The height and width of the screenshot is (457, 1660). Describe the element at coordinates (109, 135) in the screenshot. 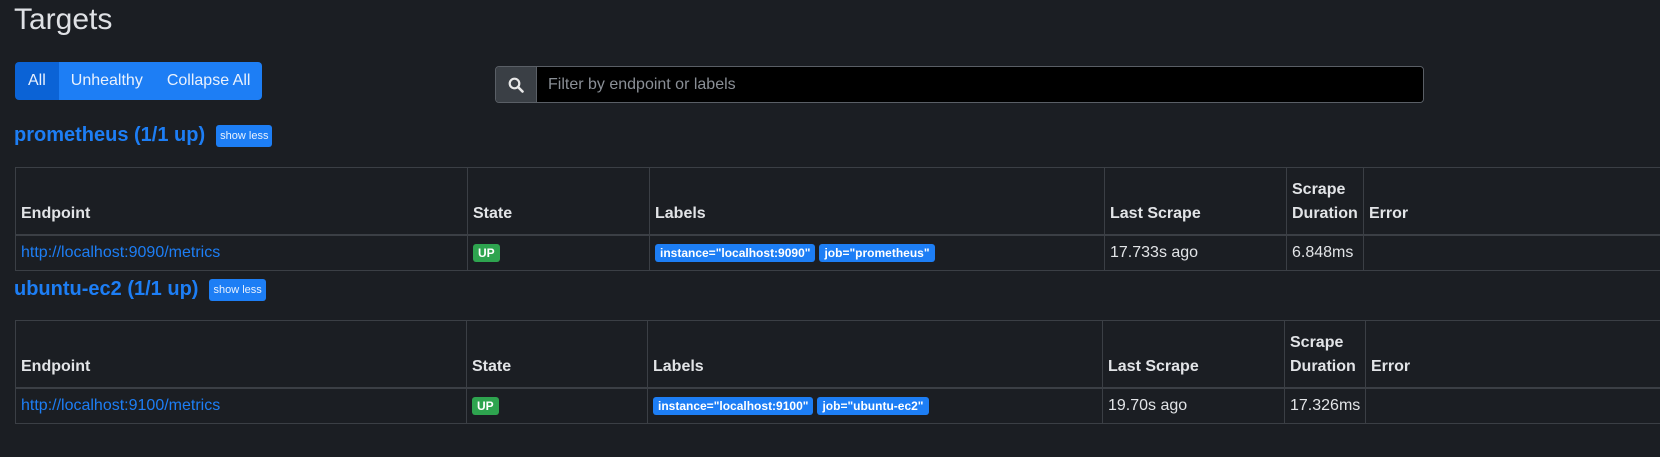

I see `pool-title: prometheus (1/1 up)` at that location.